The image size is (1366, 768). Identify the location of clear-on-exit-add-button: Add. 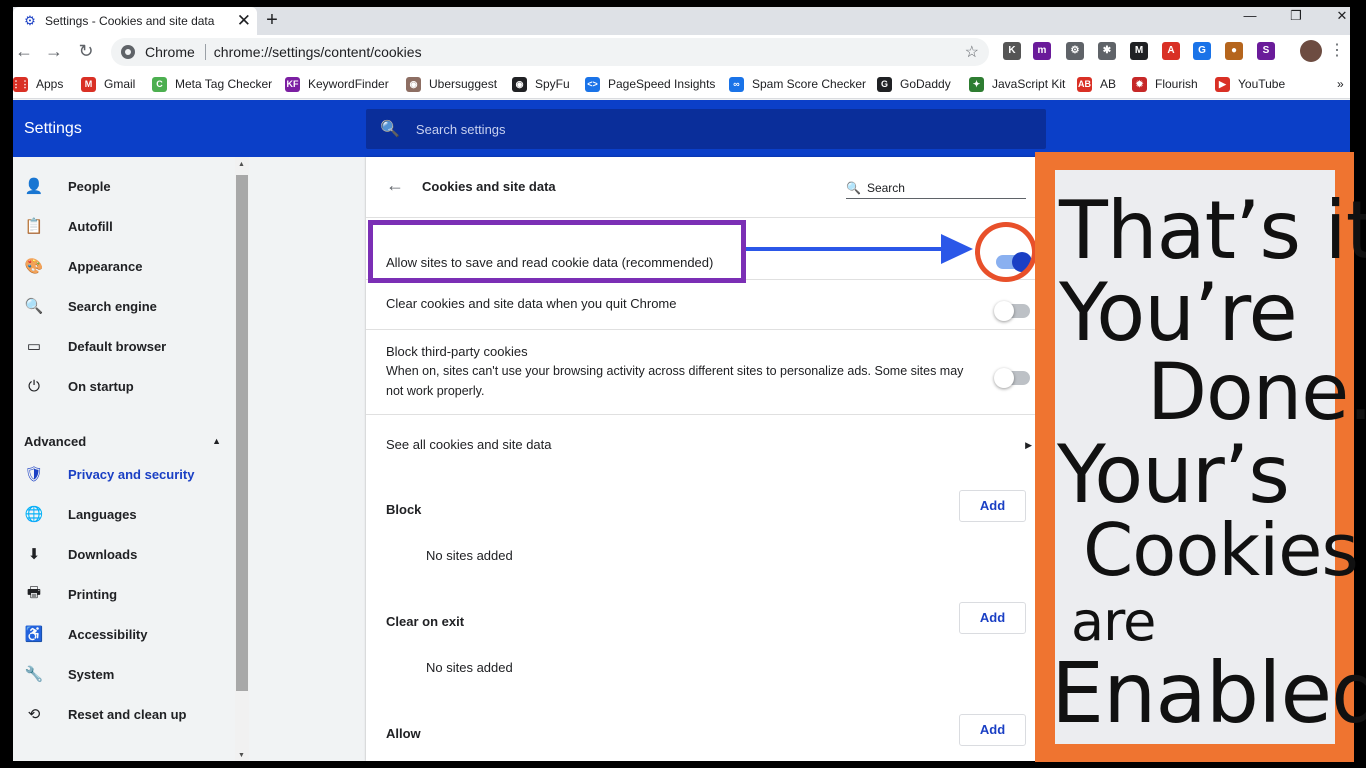
(992, 618).